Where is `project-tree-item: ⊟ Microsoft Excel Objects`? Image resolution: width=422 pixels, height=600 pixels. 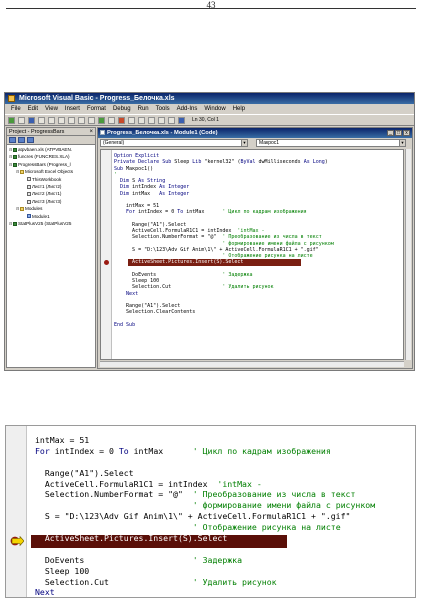 project-tree-item: ⊟ Microsoft Excel Objects is located at coordinates (51, 171).